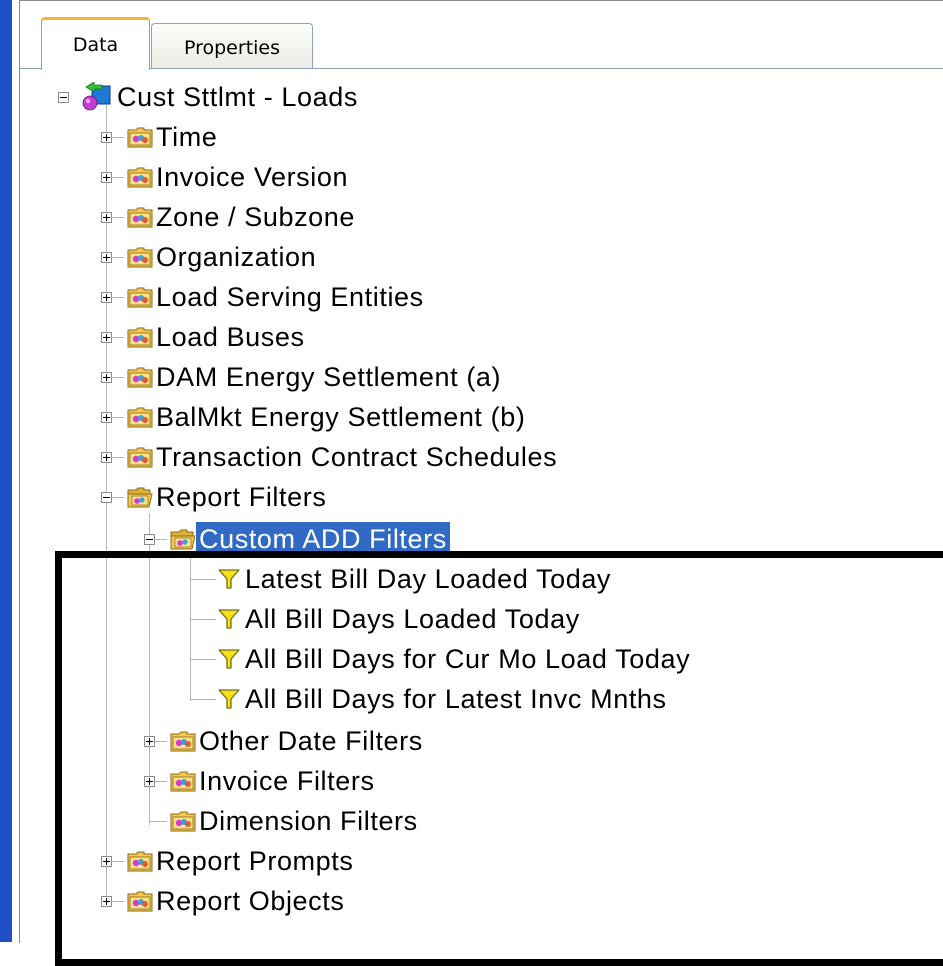 The width and height of the screenshot is (943, 966). I want to click on tree-item-report-objects: Report Objects, so click(237, 901).